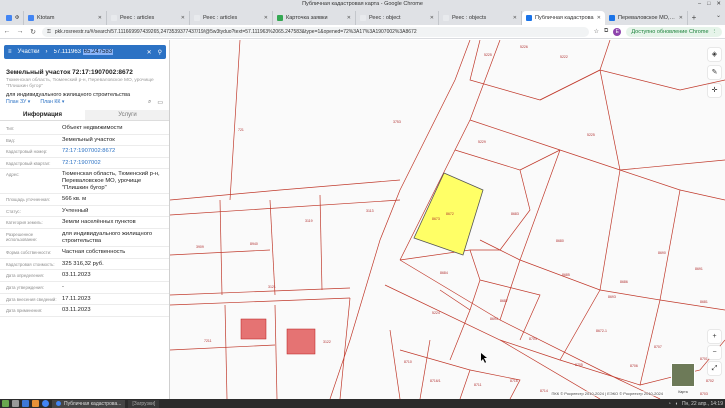 The image size is (725, 408). Describe the element at coordinates (606, 31) in the screenshot. I see `extensions-icon: ⧉` at that location.